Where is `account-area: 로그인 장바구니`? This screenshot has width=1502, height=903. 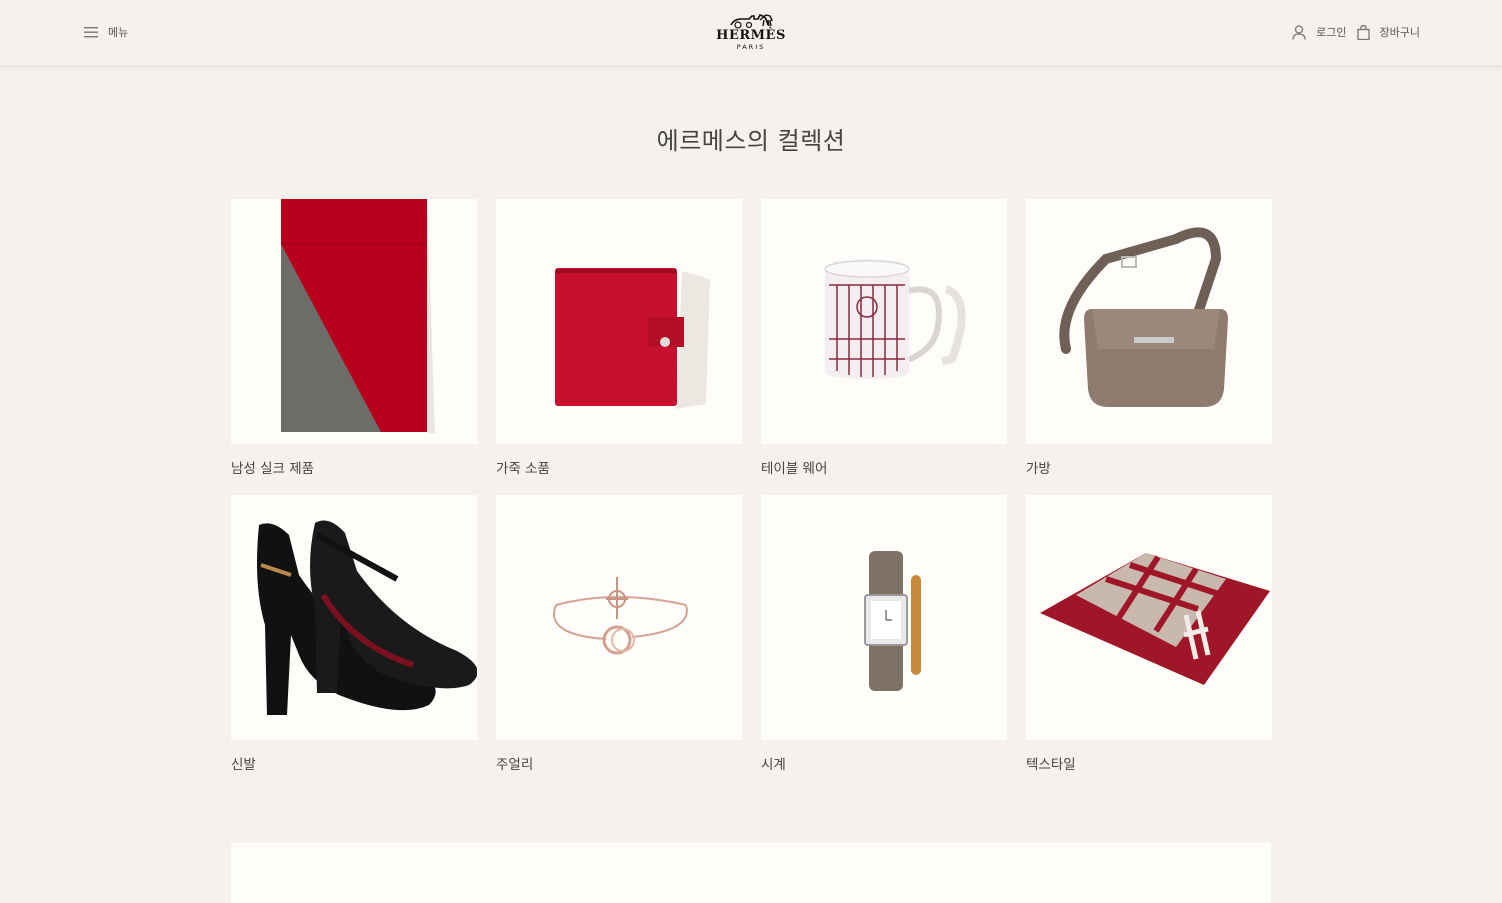 account-area: 로그인 장바구니 is located at coordinates (1356, 32).